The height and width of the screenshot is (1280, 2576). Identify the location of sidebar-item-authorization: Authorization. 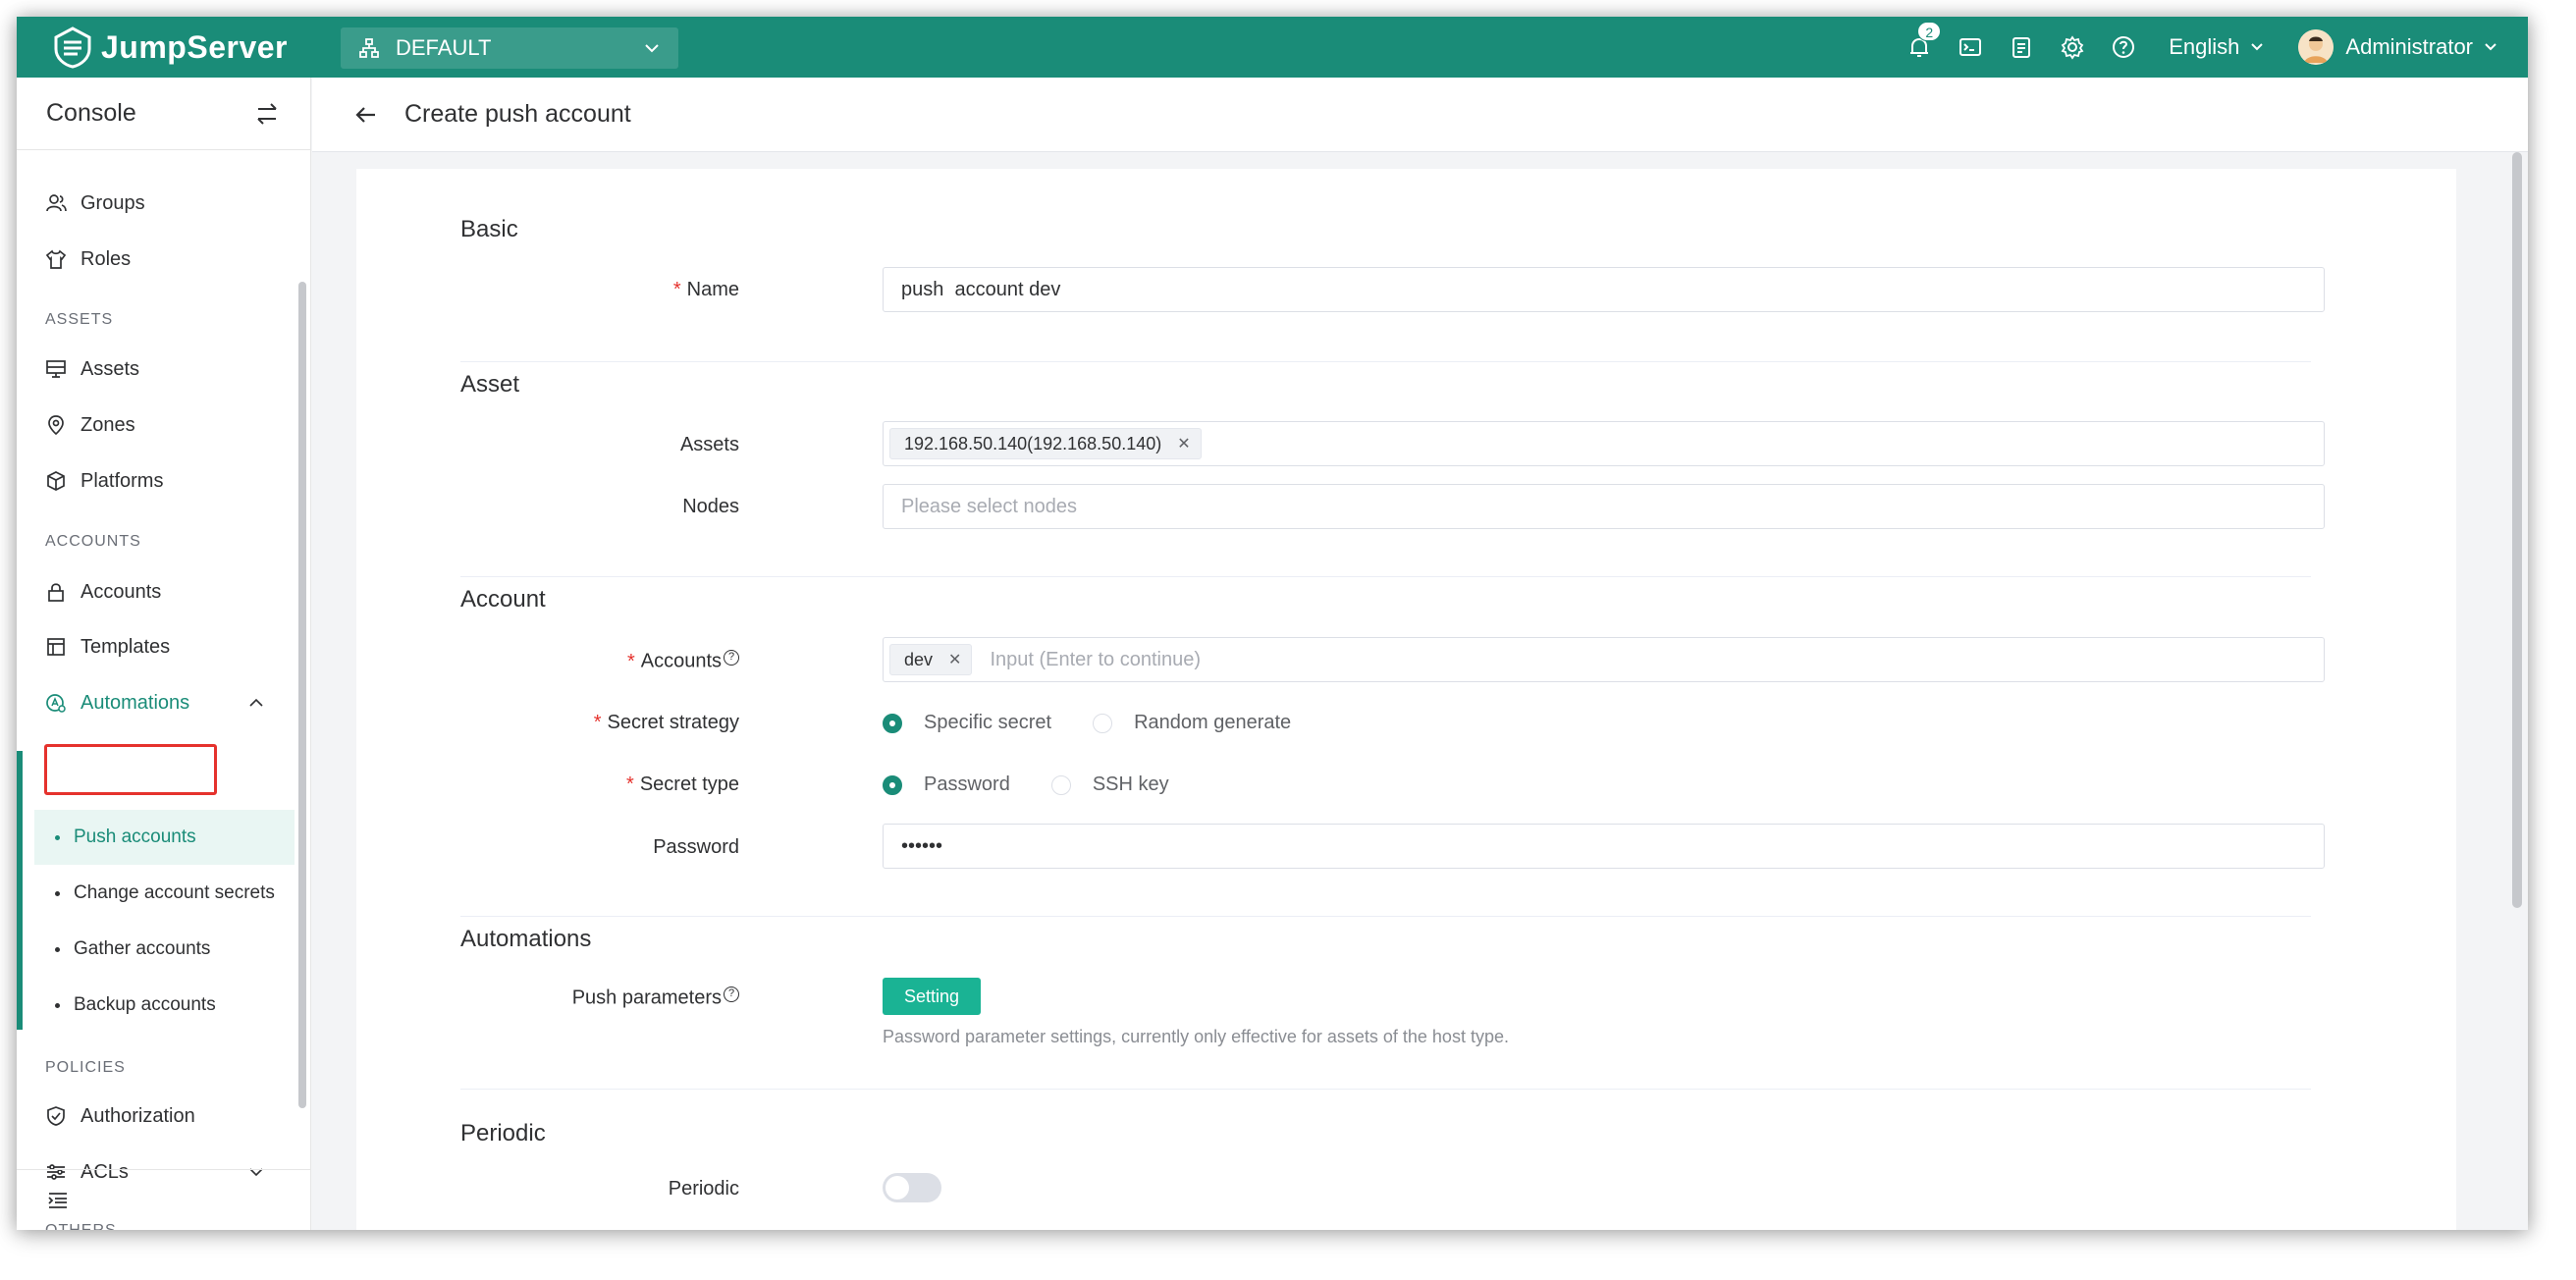
(156, 1116).